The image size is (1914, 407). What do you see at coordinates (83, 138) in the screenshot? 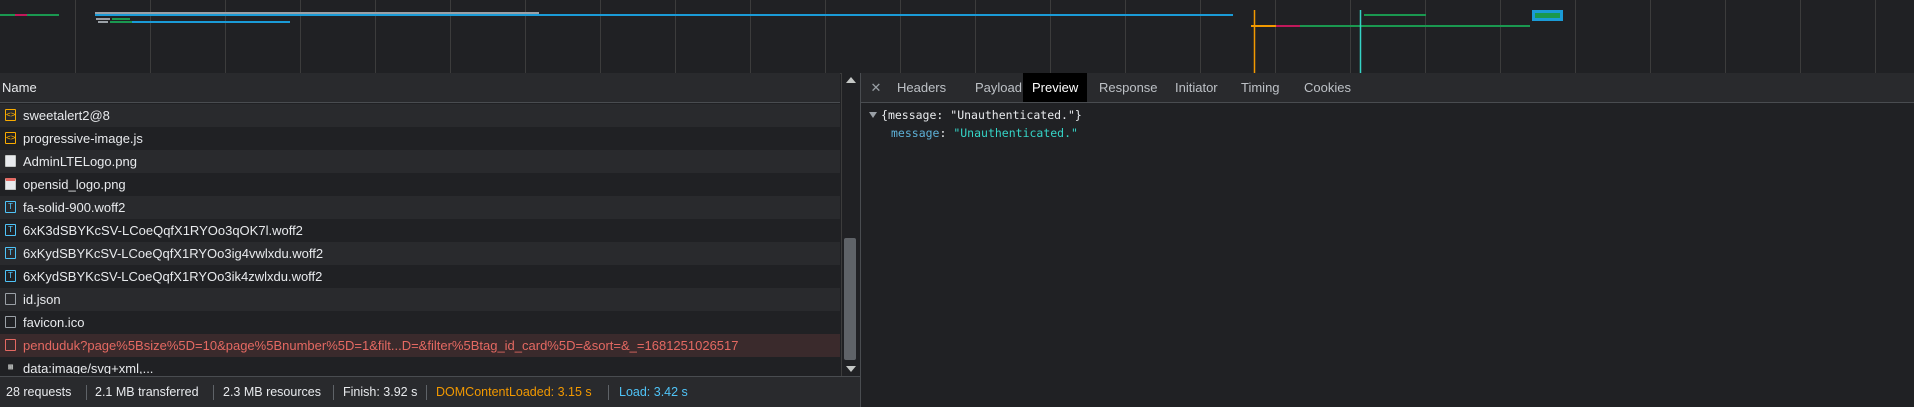
I see `request-name: progressive-image.js` at bounding box center [83, 138].